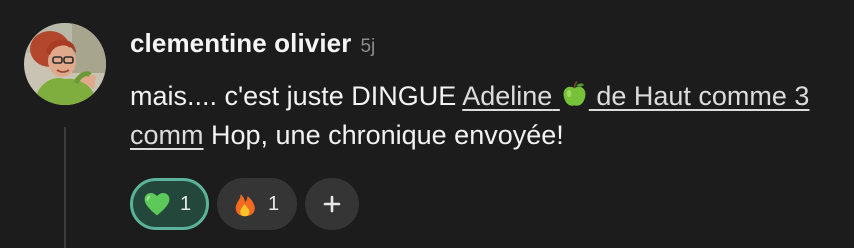  I want to click on comment-text-after: Hop, une chronique envoyée!, so click(383, 135).